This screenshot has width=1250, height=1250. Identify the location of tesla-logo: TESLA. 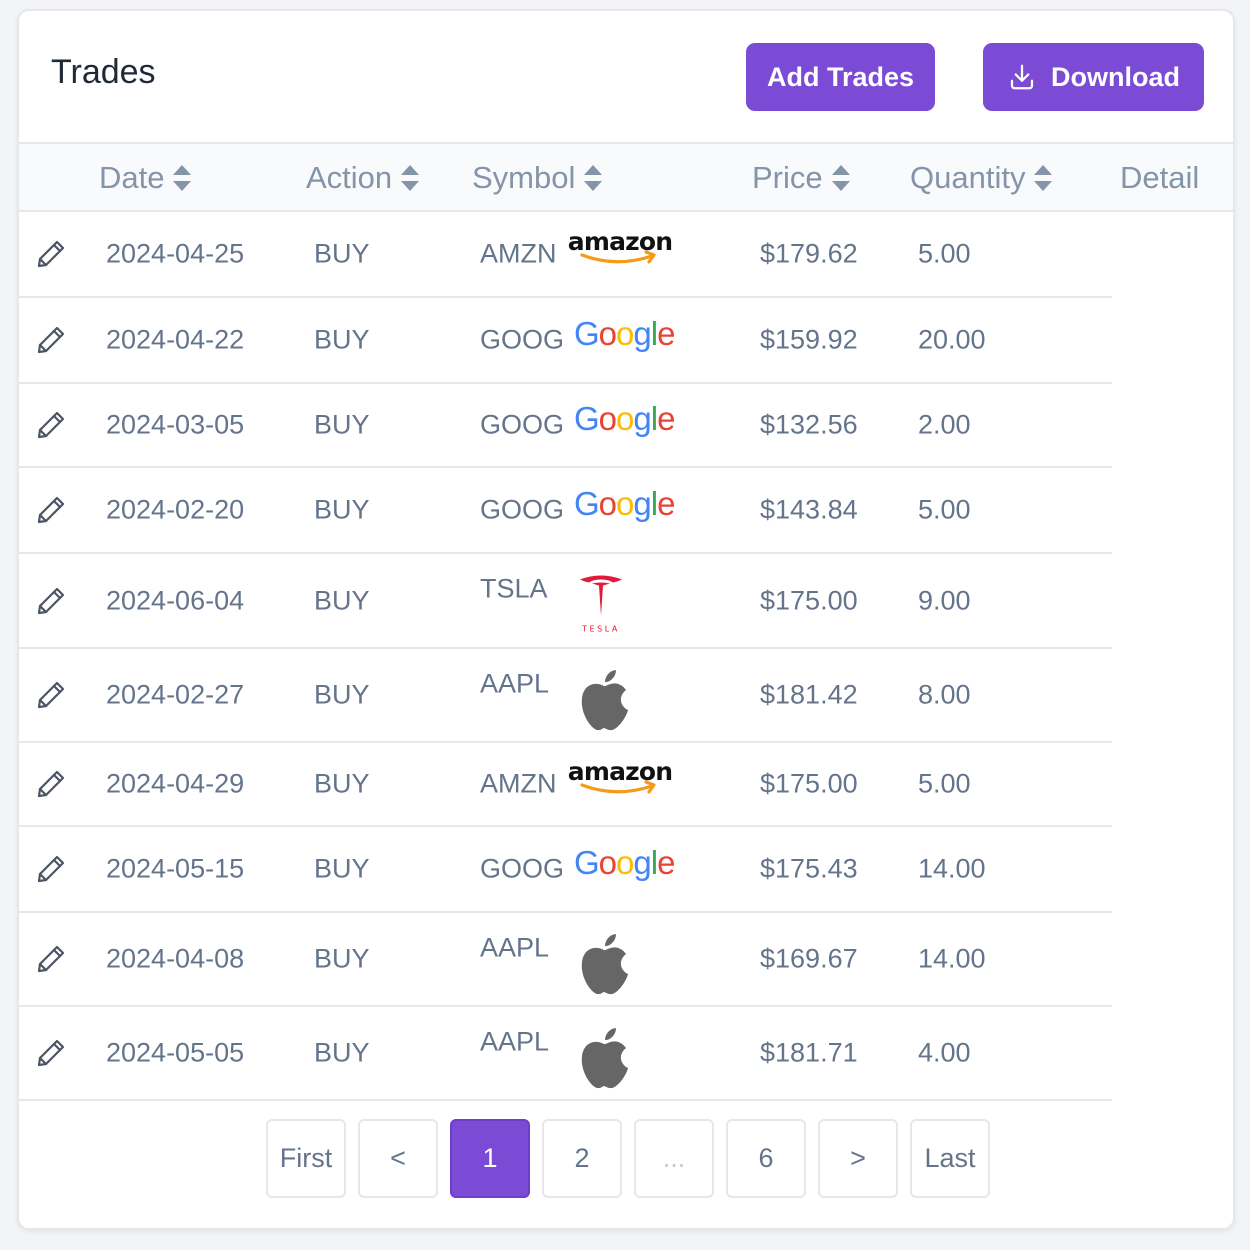
(601, 604).